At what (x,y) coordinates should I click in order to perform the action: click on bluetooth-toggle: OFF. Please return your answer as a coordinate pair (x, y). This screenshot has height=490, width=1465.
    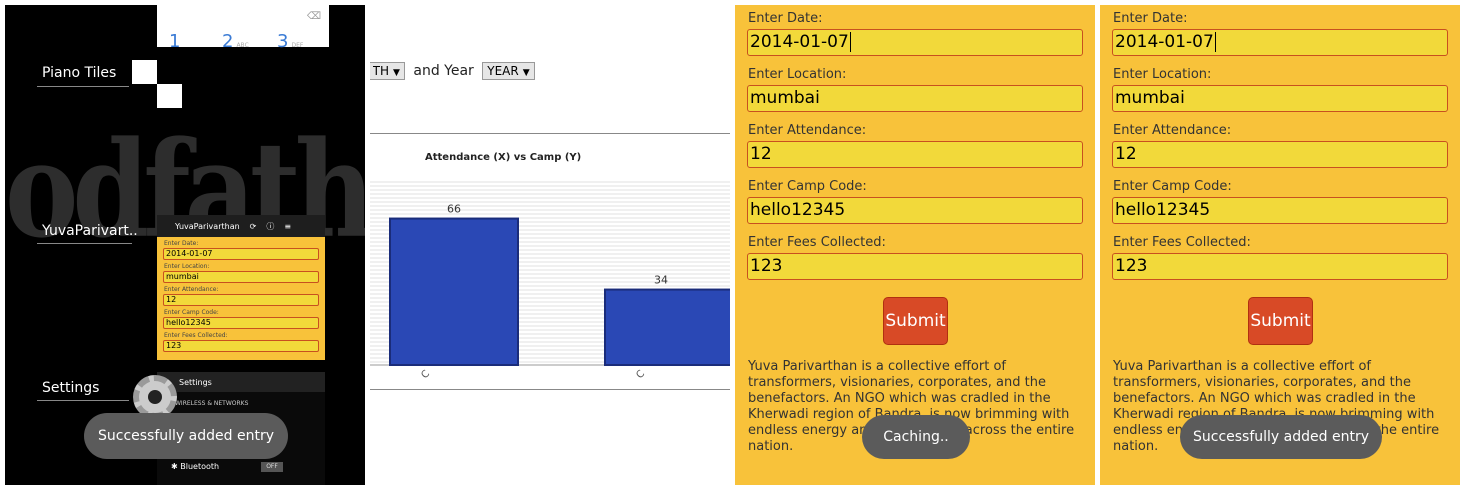
    Looking at the image, I should click on (272, 467).